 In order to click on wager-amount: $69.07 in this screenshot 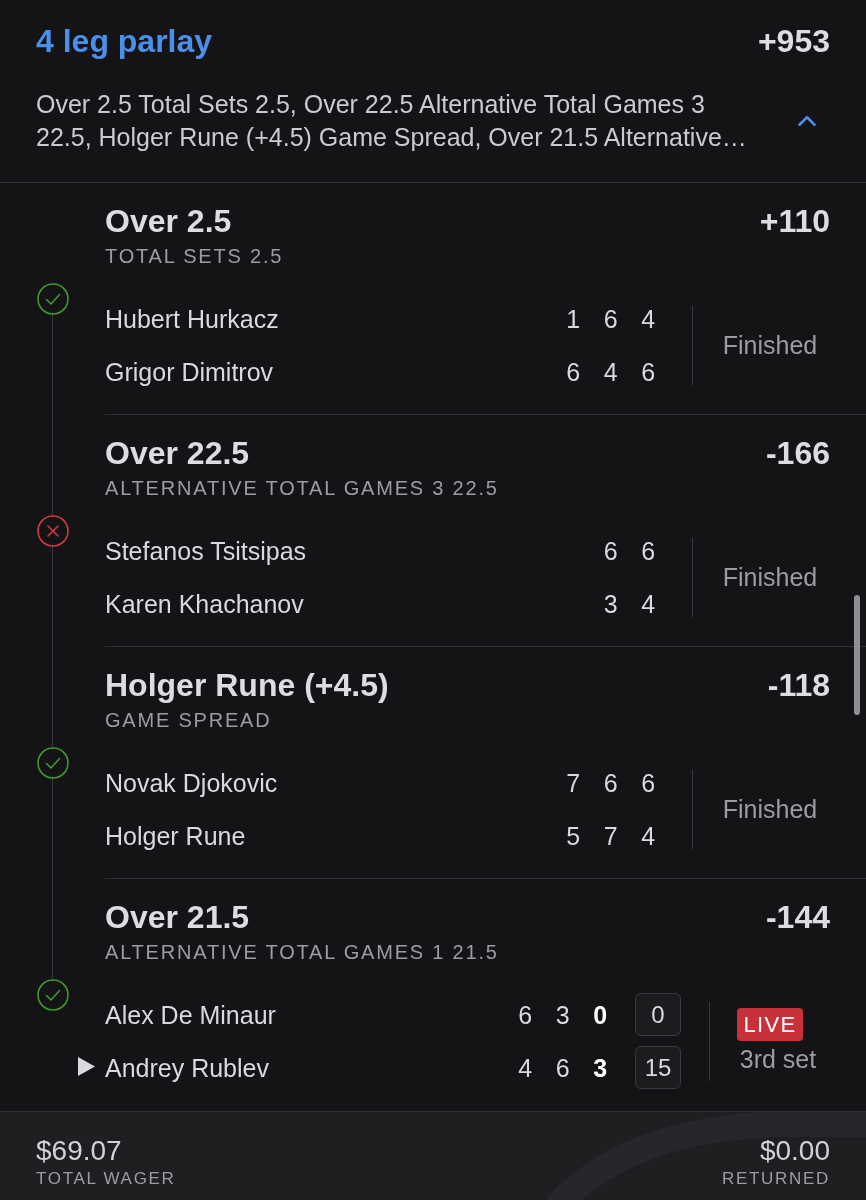, I will do `click(79, 1151)`.